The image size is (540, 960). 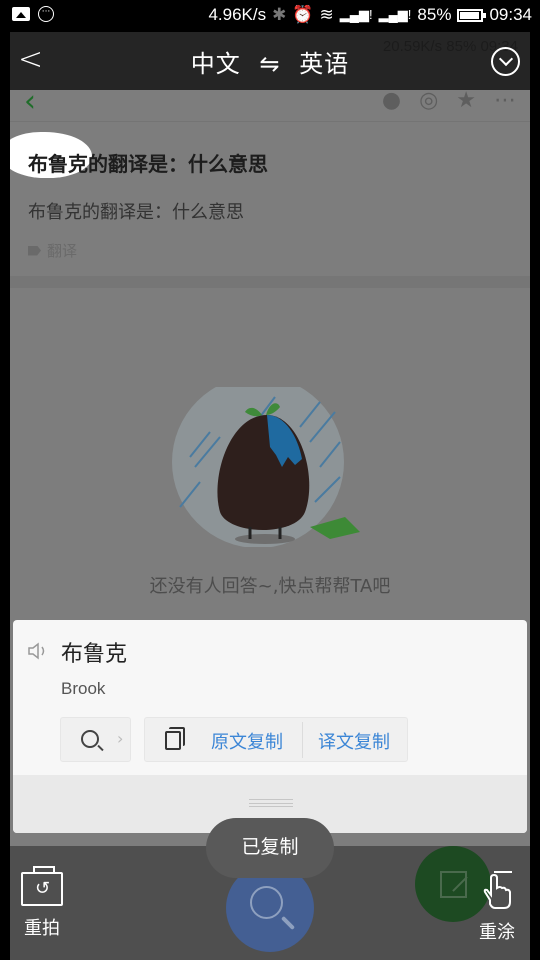 What do you see at coordinates (120, 738) in the screenshot?
I see `chevron-right-icon: ›` at bounding box center [120, 738].